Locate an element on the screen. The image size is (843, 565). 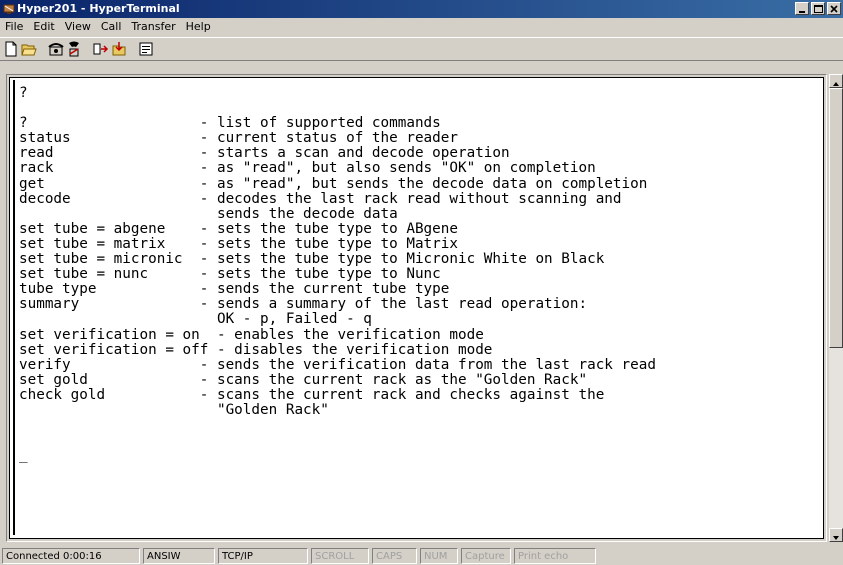
menu-edit: Edit is located at coordinates (43, 27).